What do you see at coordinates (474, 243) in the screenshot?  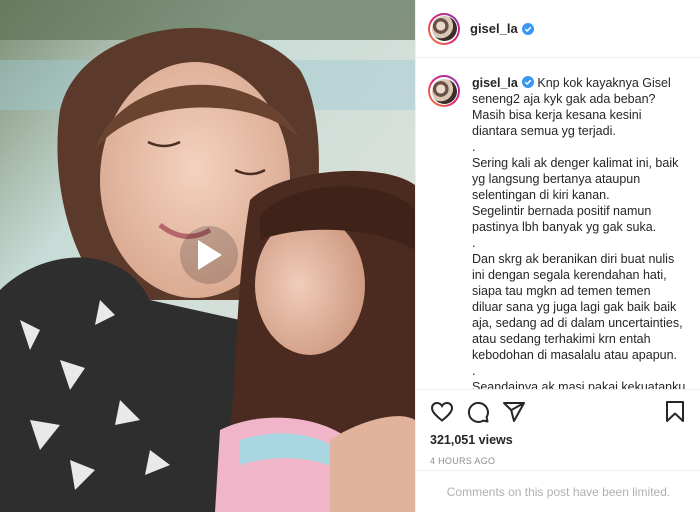 I see `caption-line-11: .` at bounding box center [474, 243].